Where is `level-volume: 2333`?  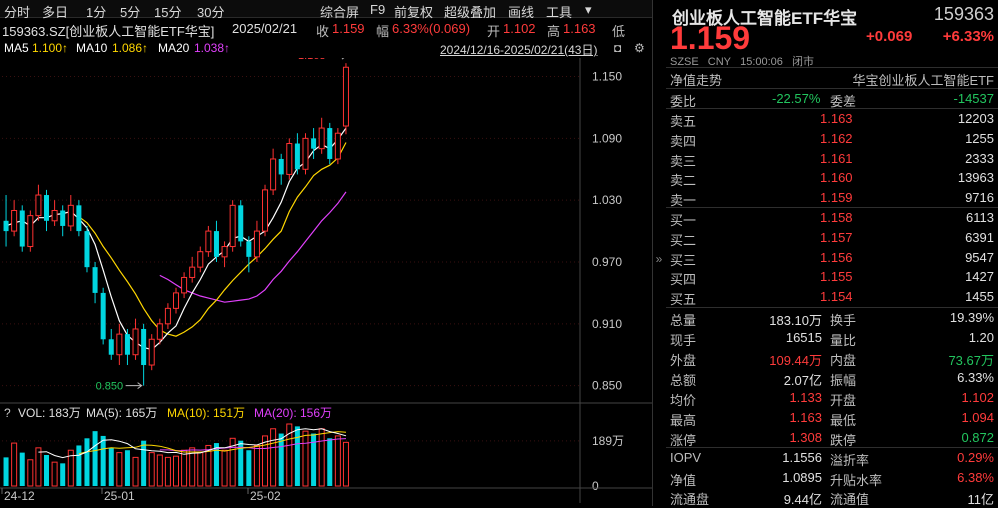 level-volume: 2333 is located at coordinates (979, 158).